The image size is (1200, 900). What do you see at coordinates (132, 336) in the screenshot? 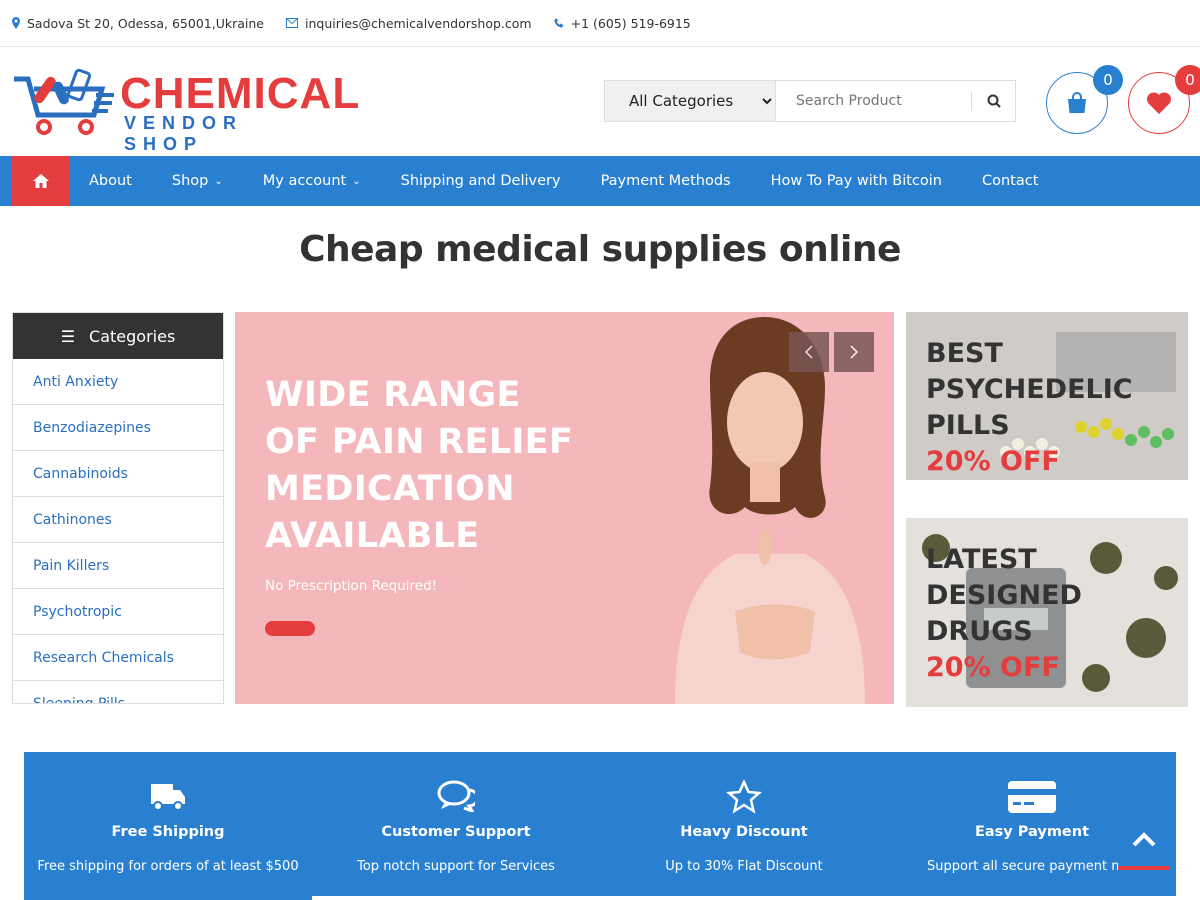
I see `categories-title: Categories` at bounding box center [132, 336].